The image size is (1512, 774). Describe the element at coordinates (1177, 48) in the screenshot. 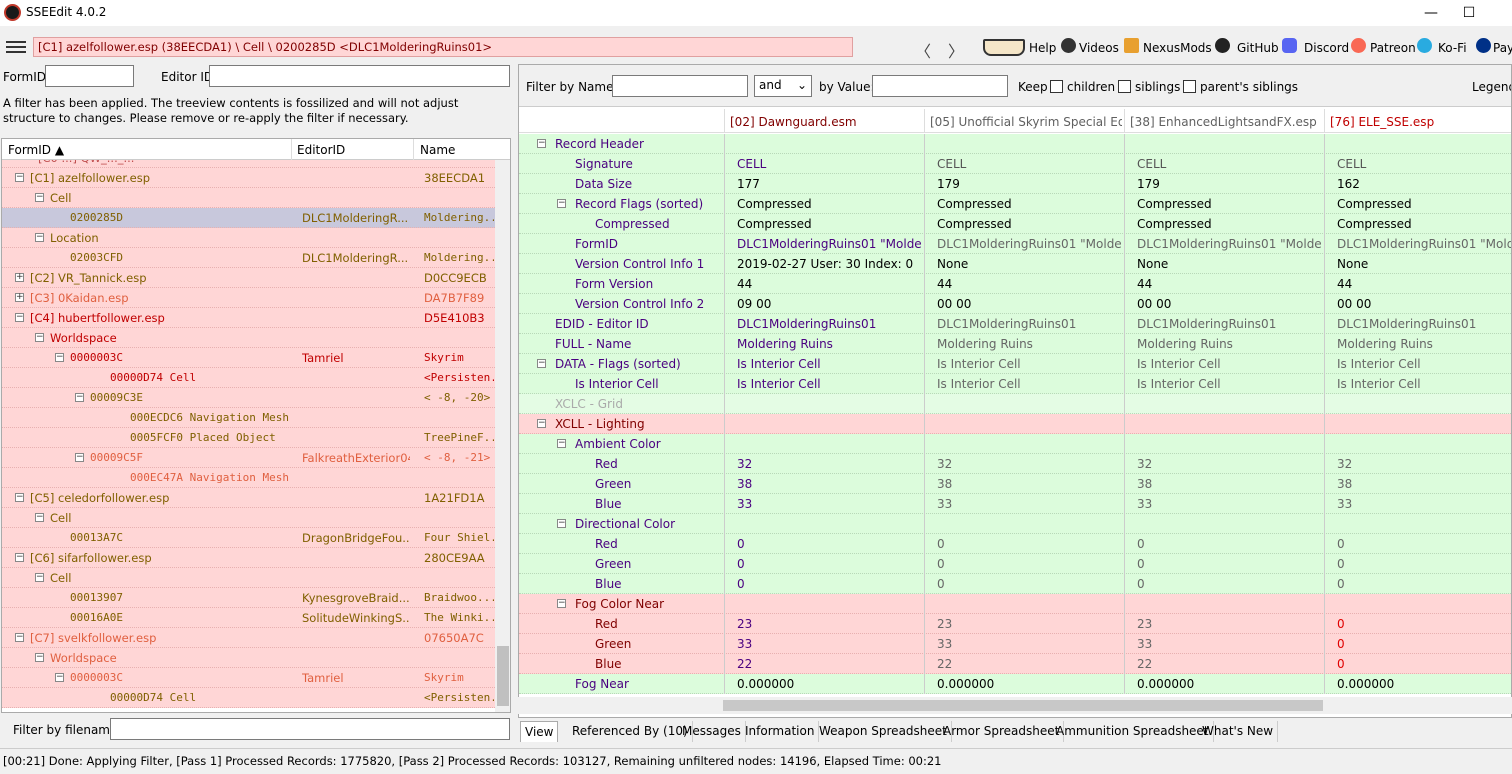

I see `nexusmods-link: NexusMods` at that location.